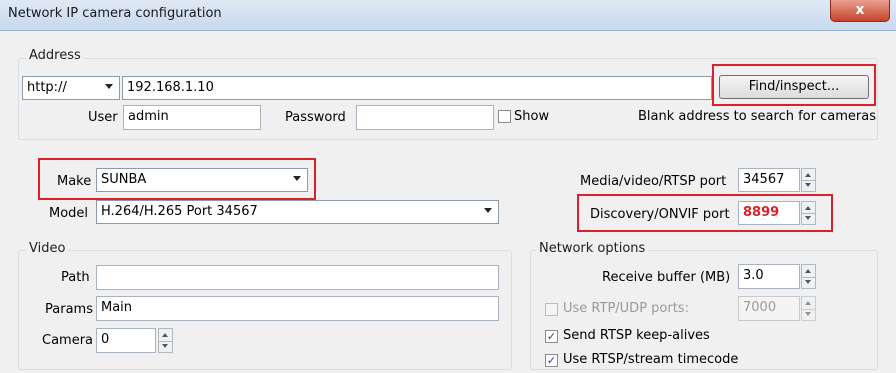 This screenshot has height=373, width=896. I want to click on password-label: Password, so click(315, 117).